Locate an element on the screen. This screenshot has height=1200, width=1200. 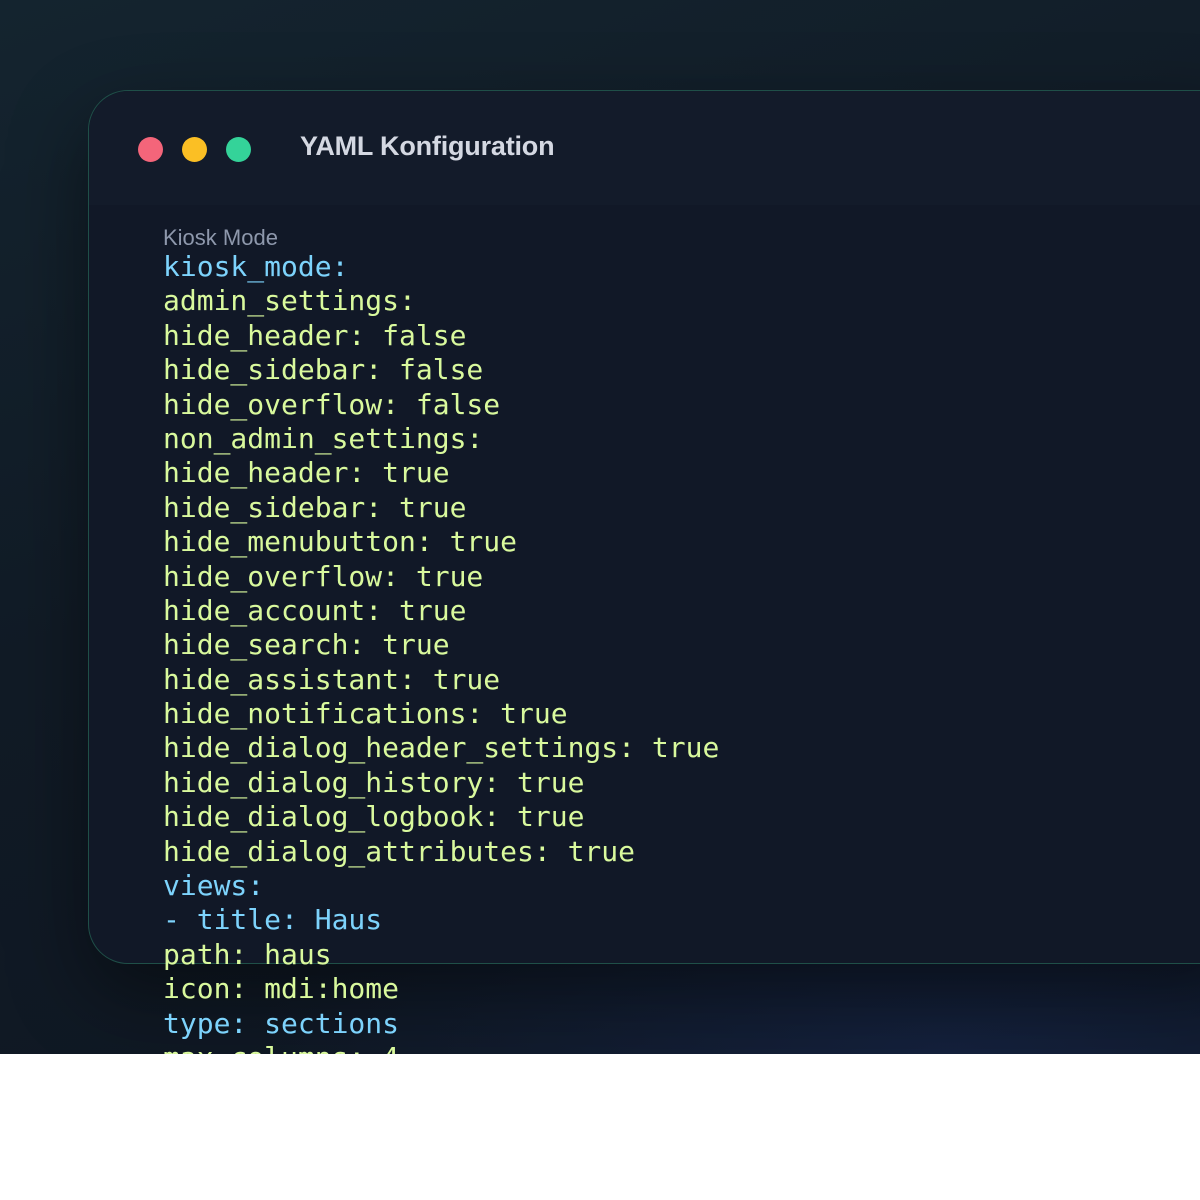
close-window-dot is located at coordinates (150, 149).